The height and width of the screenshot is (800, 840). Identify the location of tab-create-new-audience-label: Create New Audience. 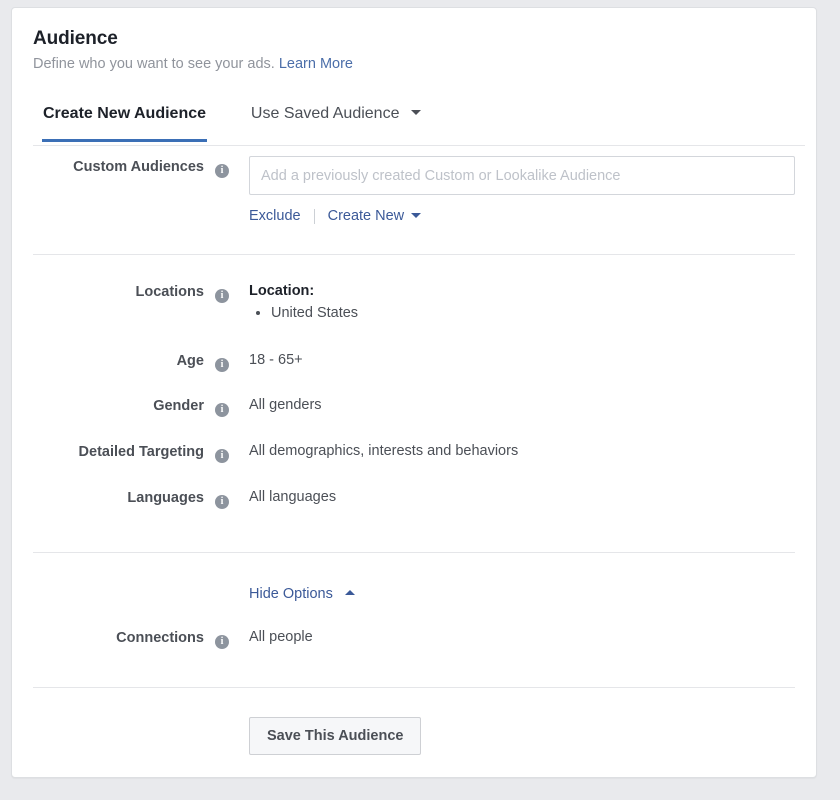
(125, 113).